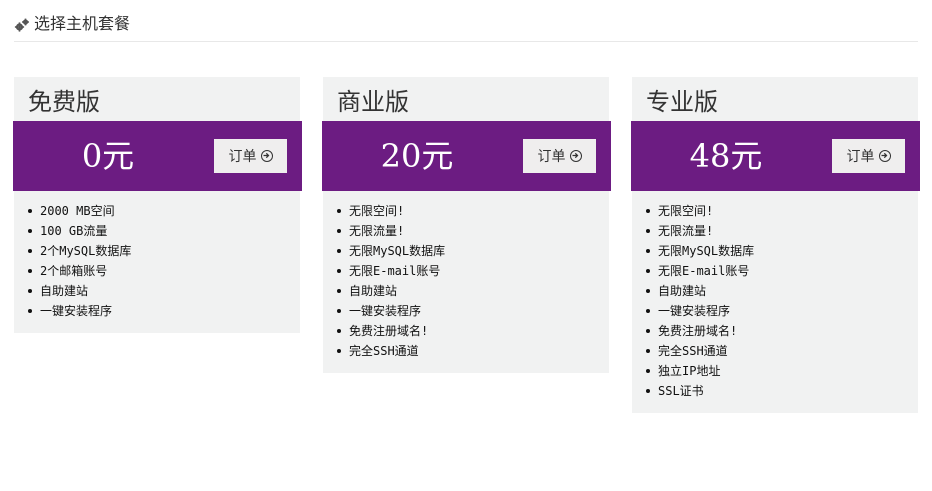 The width and height of the screenshot is (932, 491). Describe the element at coordinates (64, 102) in the screenshot. I see `plan-name: 免费版` at that location.